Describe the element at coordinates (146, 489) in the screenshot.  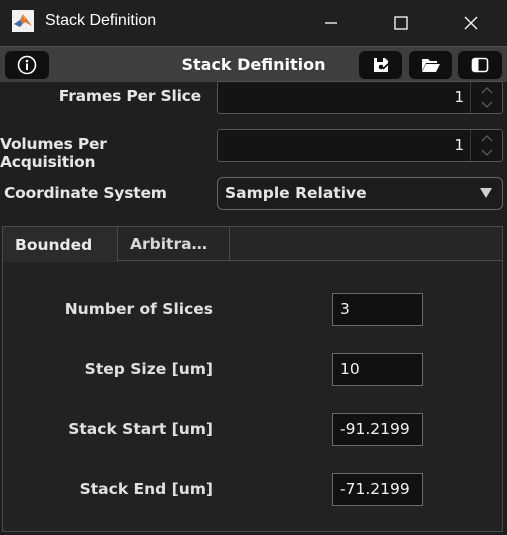
I see `stack-end-label: Stack End [um]` at that location.